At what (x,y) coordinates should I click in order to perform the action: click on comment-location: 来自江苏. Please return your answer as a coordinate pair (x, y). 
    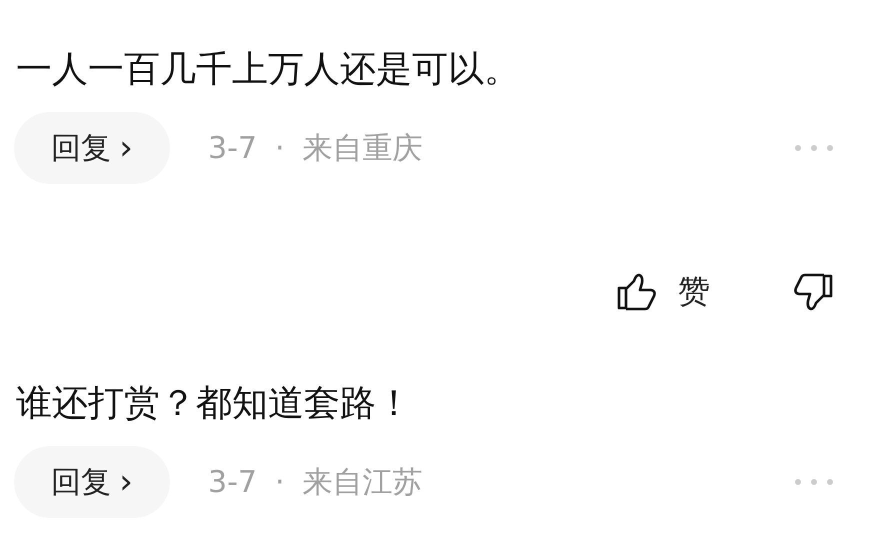
    Looking at the image, I should click on (362, 483).